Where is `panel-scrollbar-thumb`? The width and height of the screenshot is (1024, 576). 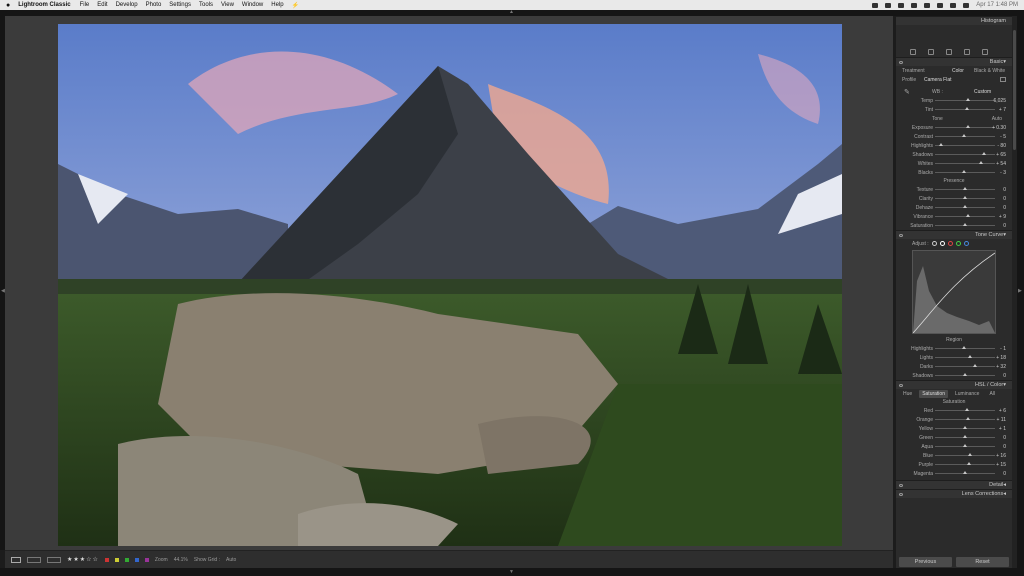 panel-scrollbar-thumb is located at coordinates (1014, 90).